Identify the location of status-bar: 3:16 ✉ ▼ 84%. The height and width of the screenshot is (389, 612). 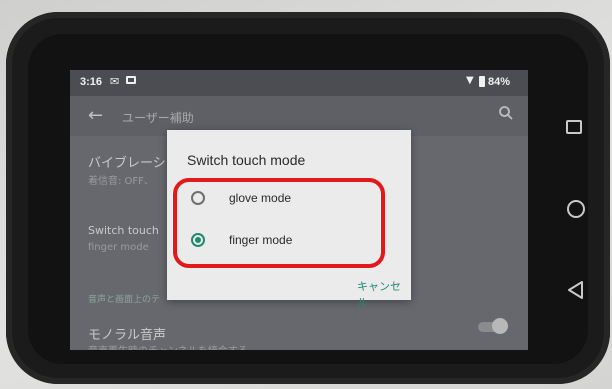
(299, 83).